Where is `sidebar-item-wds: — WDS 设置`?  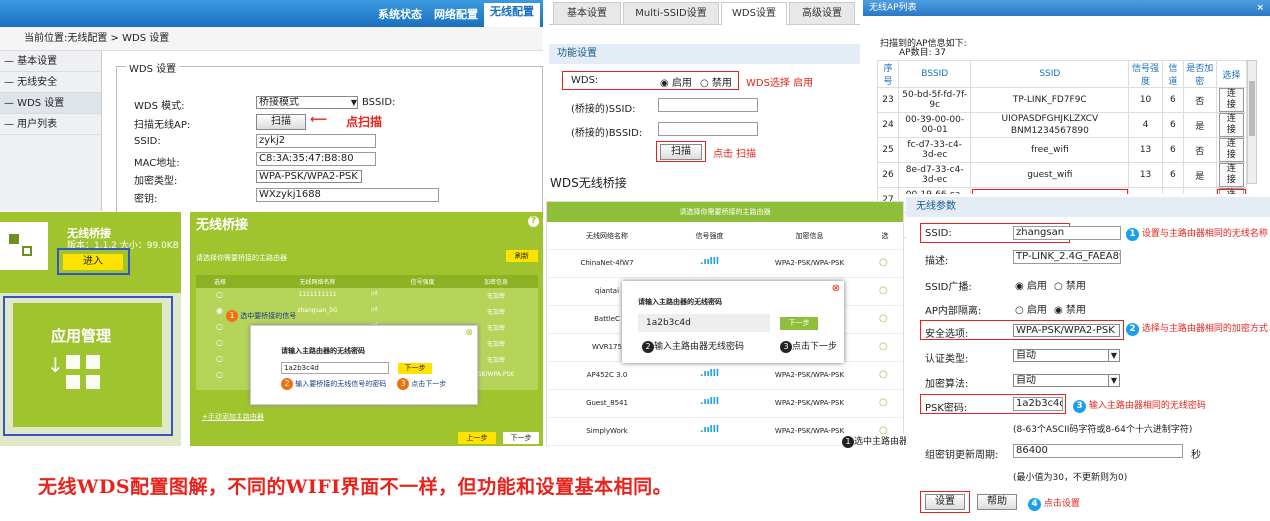
sidebar-item-wds: — WDS 设置 is located at coordinates (50, 103).